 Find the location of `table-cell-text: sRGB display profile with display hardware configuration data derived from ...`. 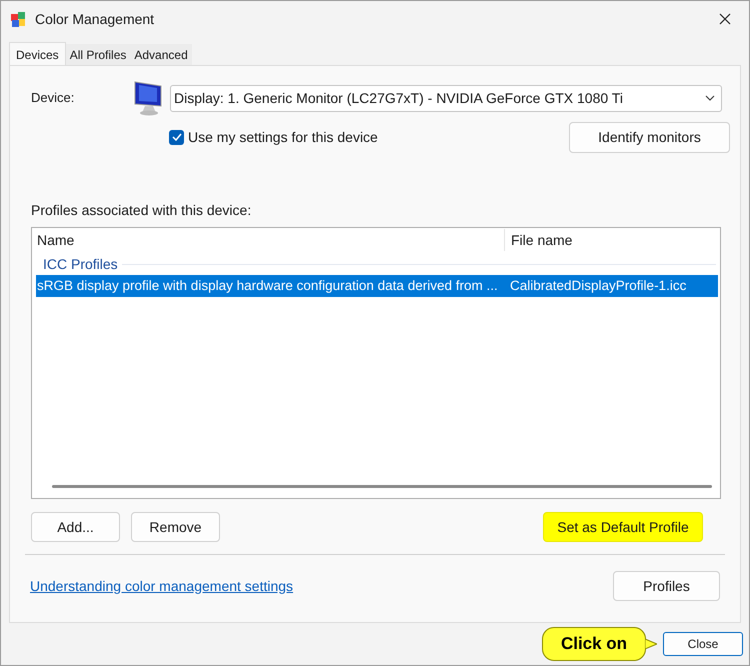

table-cell-text: sRGB display profile with display hardware configuration data derived from ... is located at coordinates (267, 285).